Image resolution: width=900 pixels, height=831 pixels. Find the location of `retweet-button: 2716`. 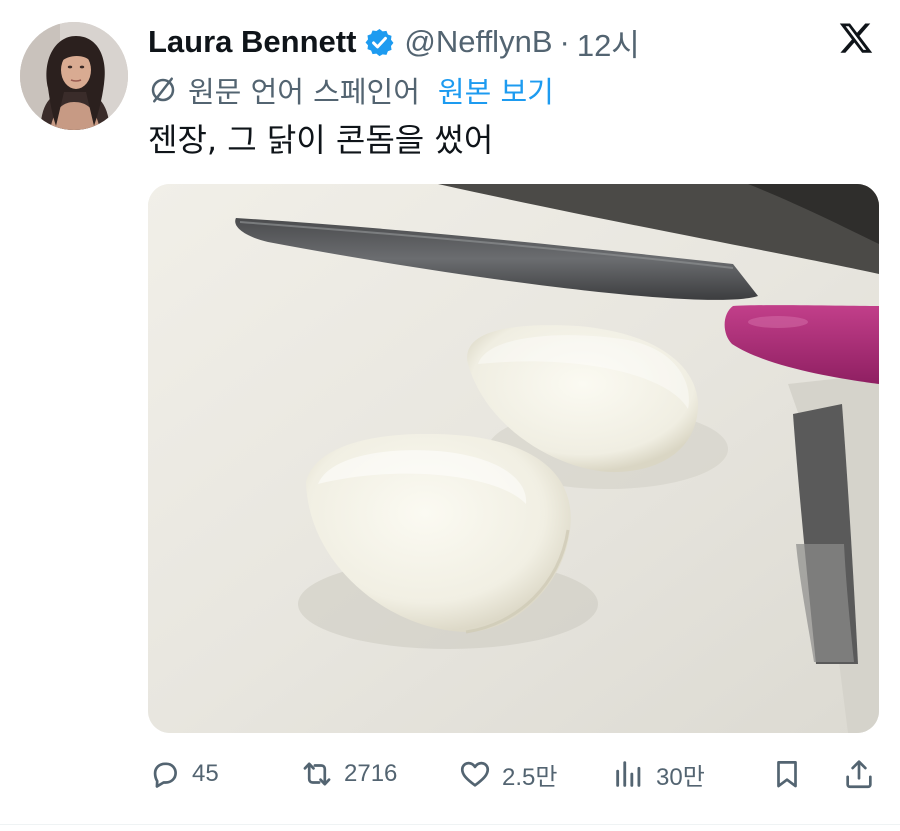

retweet-button: 2716 is located at coordinates (348, 774).